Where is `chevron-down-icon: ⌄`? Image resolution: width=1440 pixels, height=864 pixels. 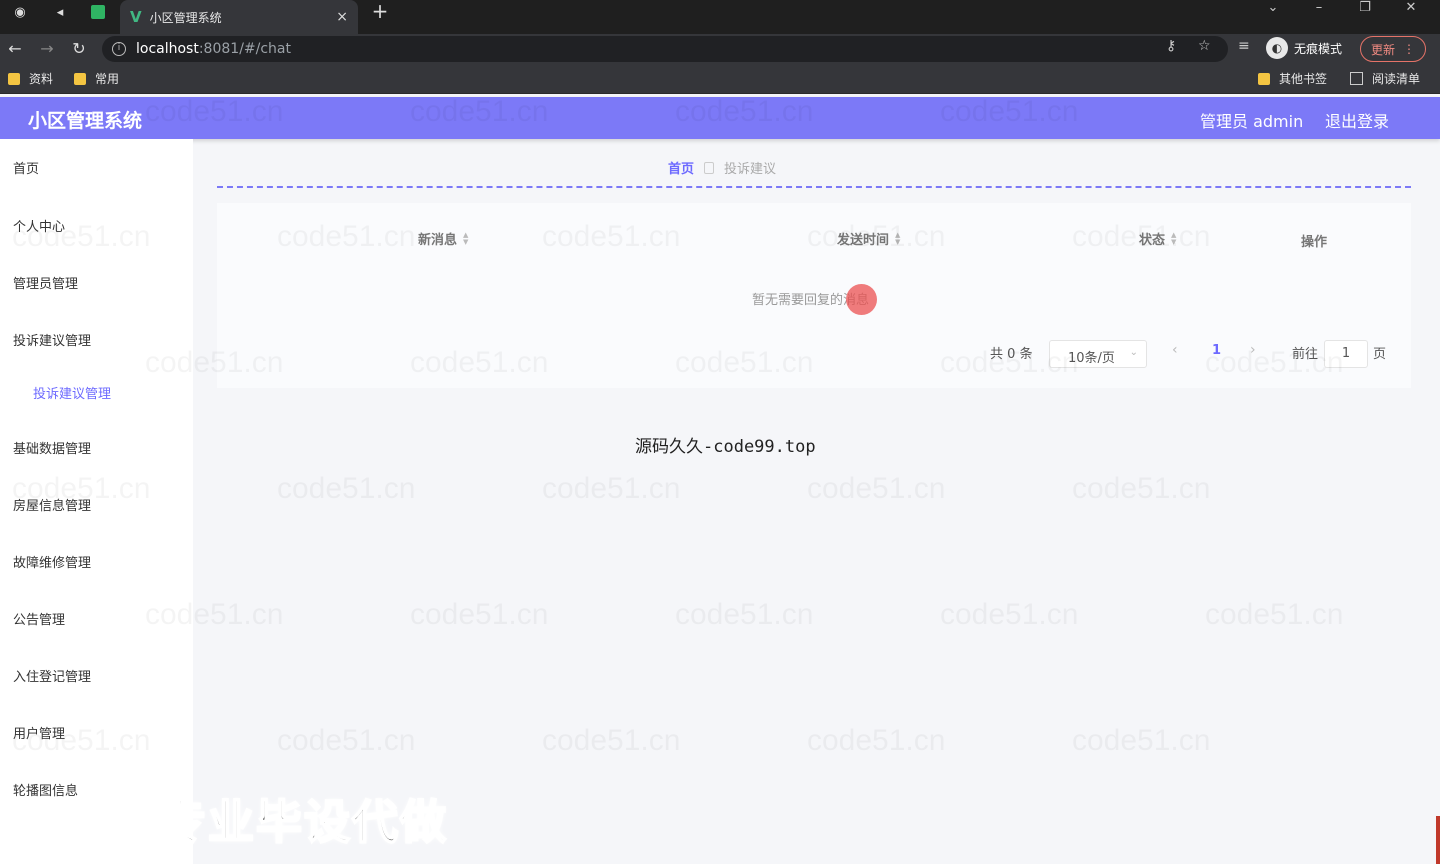 chevron-down-icon: ⌄ is located at coordinates (1133, 352).